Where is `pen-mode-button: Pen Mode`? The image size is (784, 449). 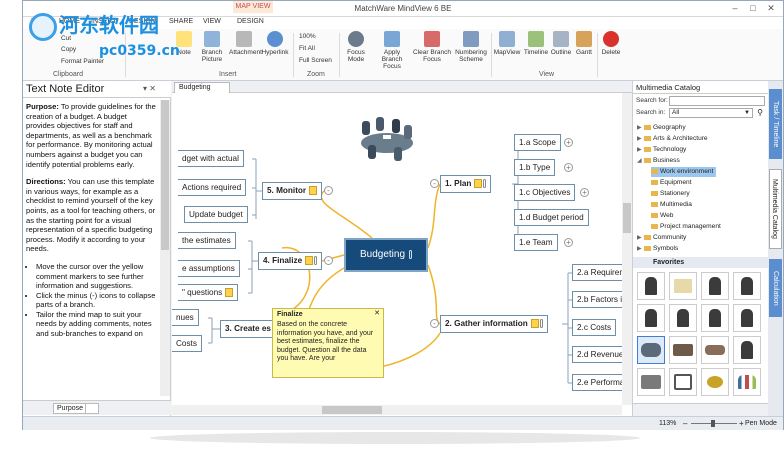
pen-mode-button: Pen Mode is located at coordinates (761, 423).